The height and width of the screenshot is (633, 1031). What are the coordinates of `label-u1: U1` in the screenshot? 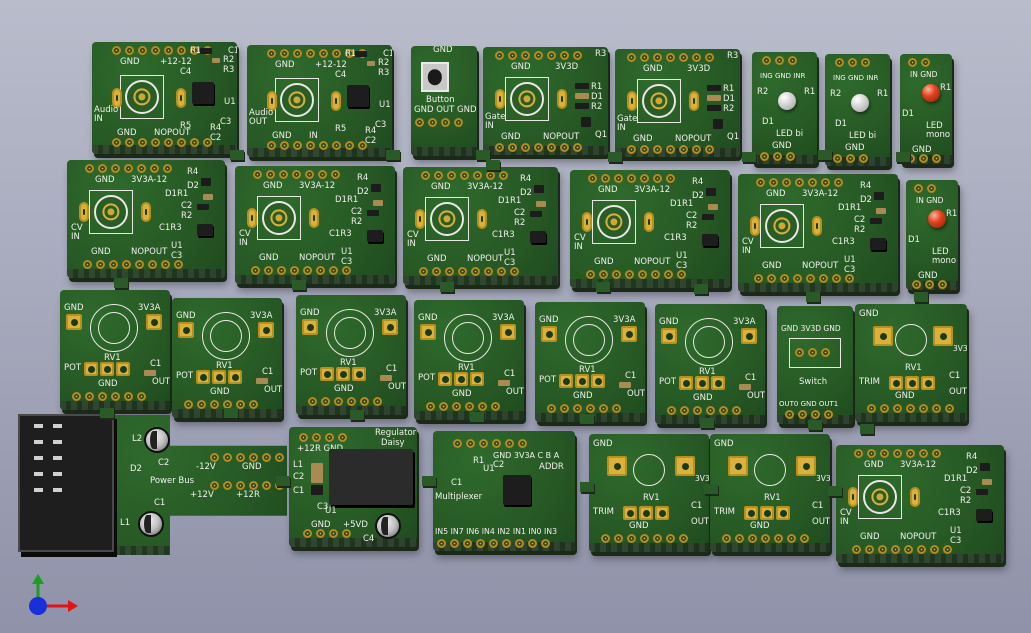 It's located at (331, 511).